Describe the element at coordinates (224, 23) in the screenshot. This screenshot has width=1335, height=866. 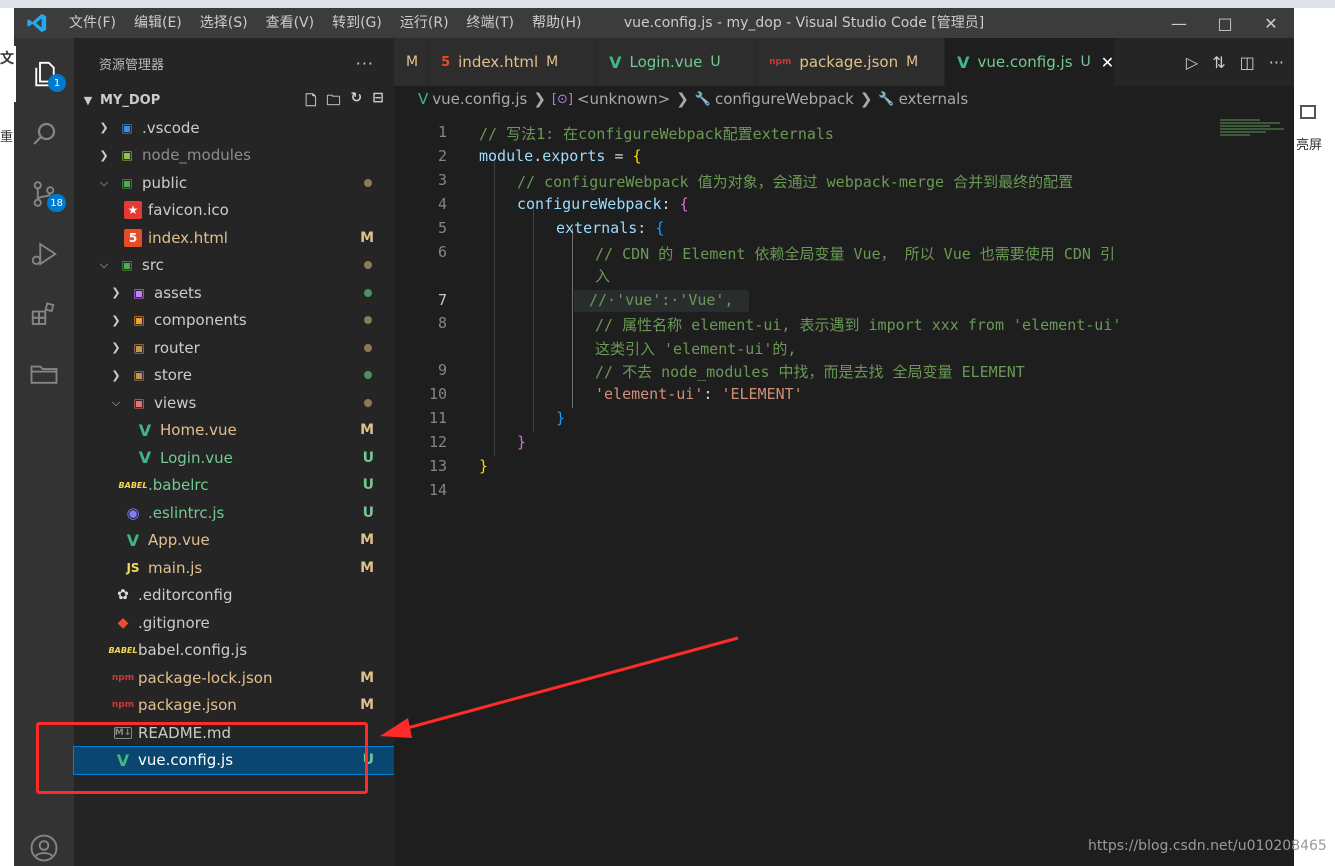
I see `menu-selection: 选择(S)` at that location.